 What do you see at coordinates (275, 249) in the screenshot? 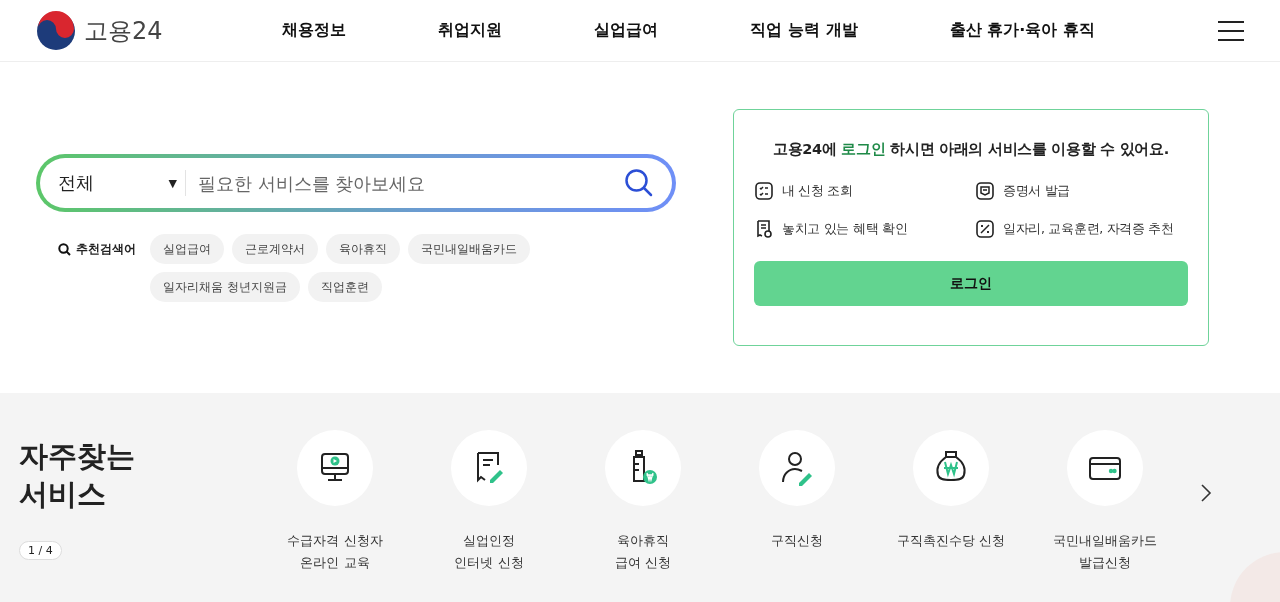
I see `keyword-chip: 근로계약서` at bounding box center [275, 249].